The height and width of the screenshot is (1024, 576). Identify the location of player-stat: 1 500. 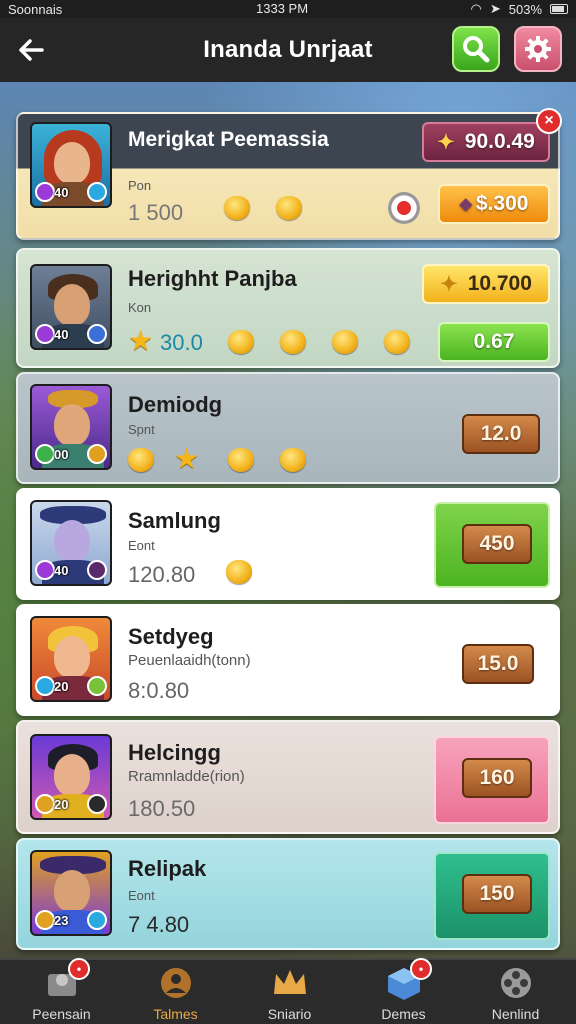
(156, 212).